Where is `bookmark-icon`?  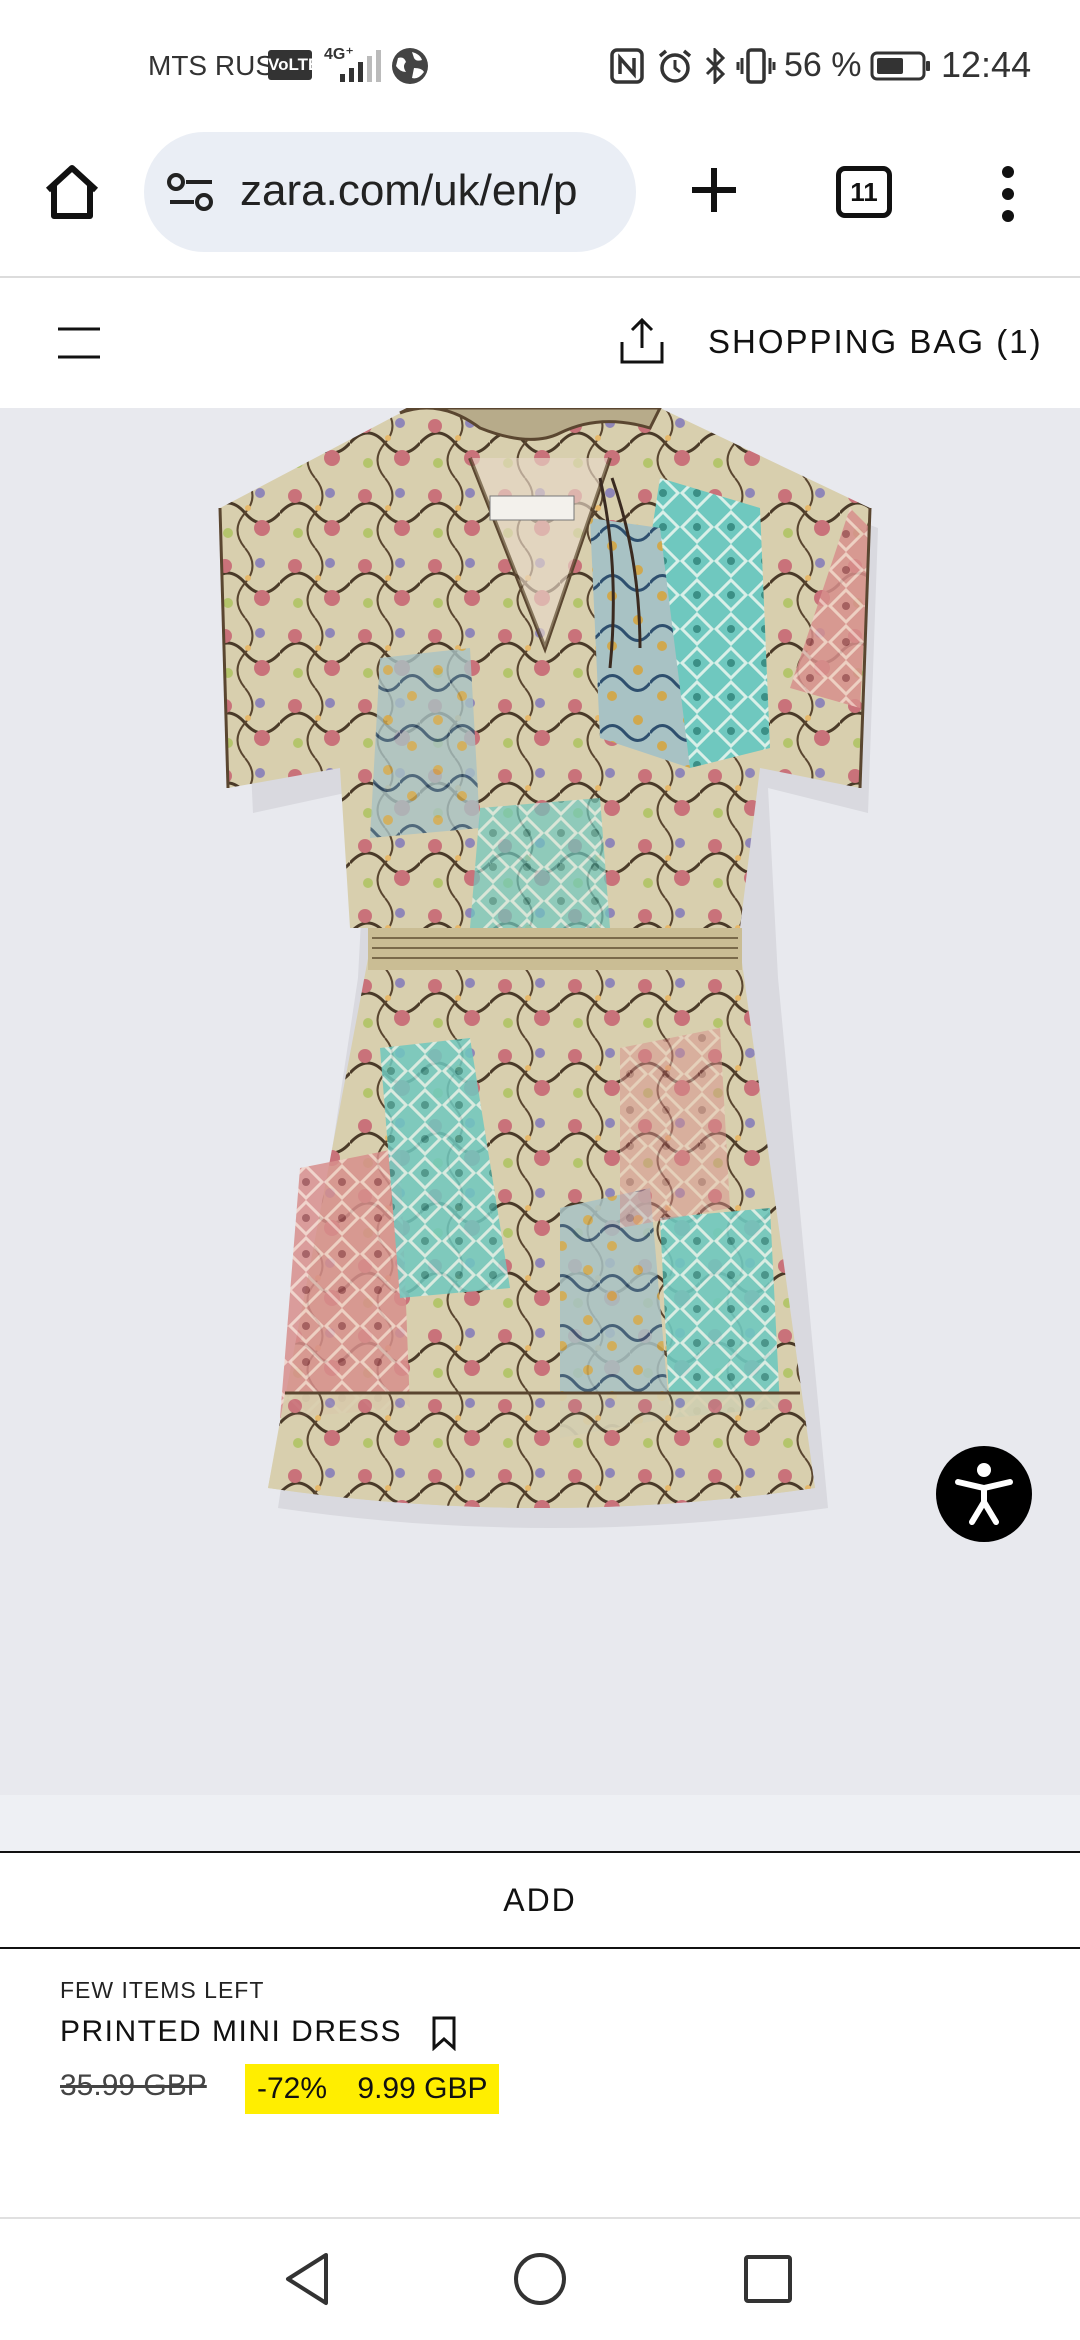
bookmark-icon is located at coordinates (444, 2033).